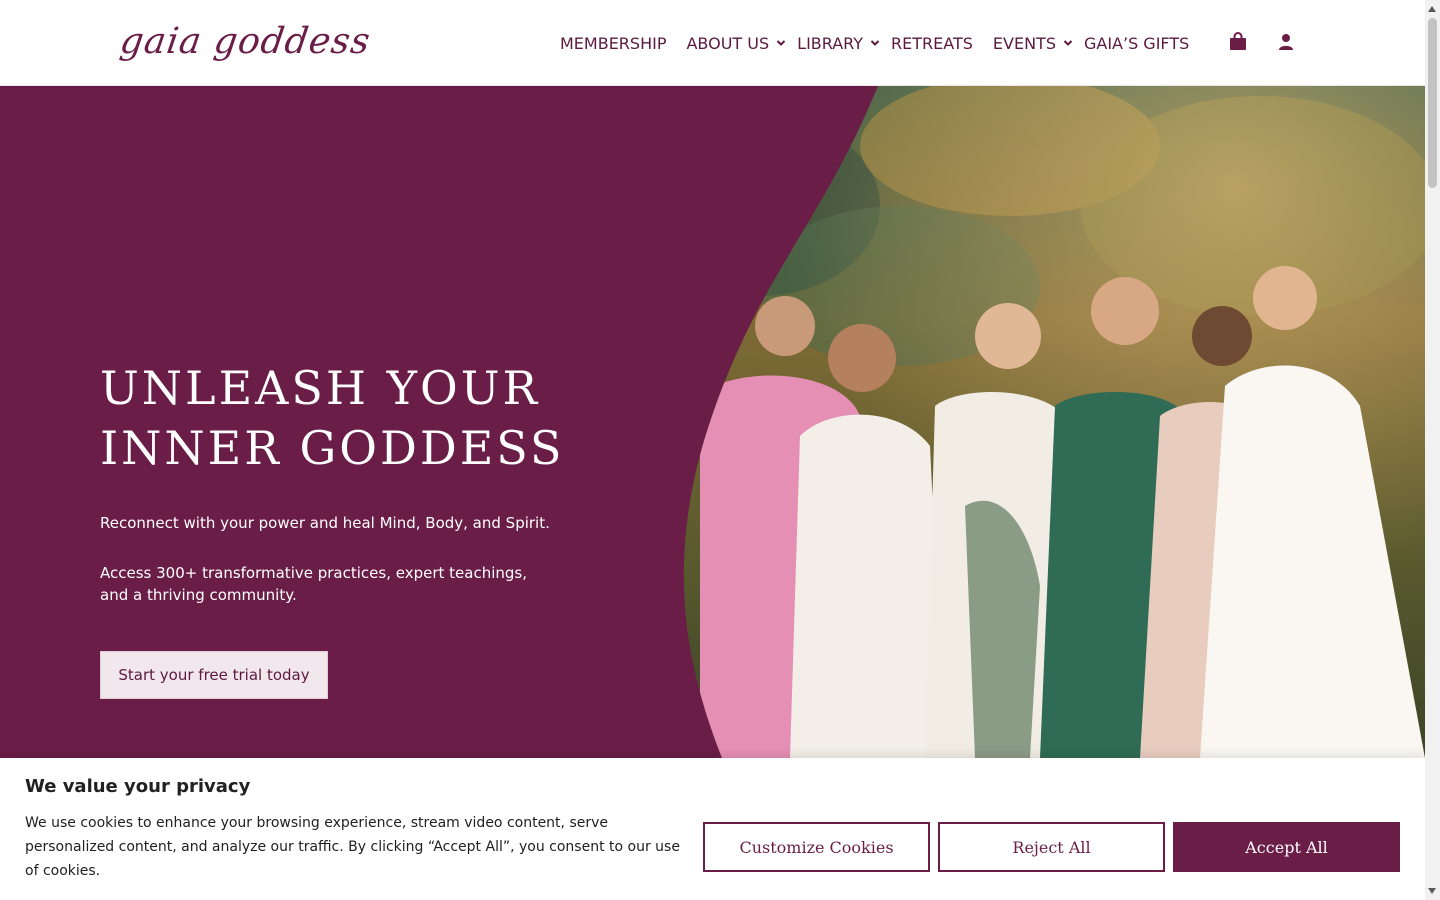 The height and width of the screenshot is (900, 1440). What do you see at coordinates (1432, 450) in the screenshot?
I see `page-scrollbar` at bounding box center [1432, 450].